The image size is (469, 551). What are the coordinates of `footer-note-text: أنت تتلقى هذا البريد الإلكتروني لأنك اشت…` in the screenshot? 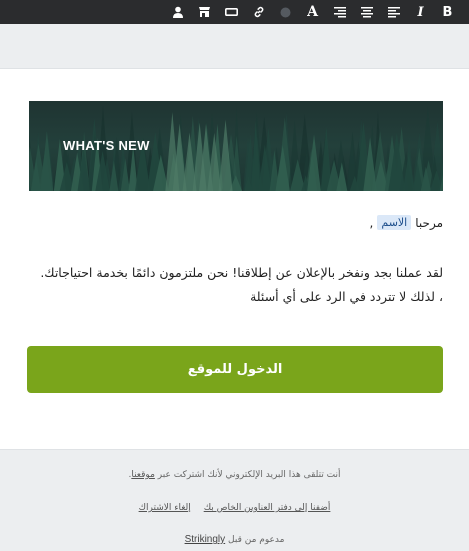 It's located at (249, 475).